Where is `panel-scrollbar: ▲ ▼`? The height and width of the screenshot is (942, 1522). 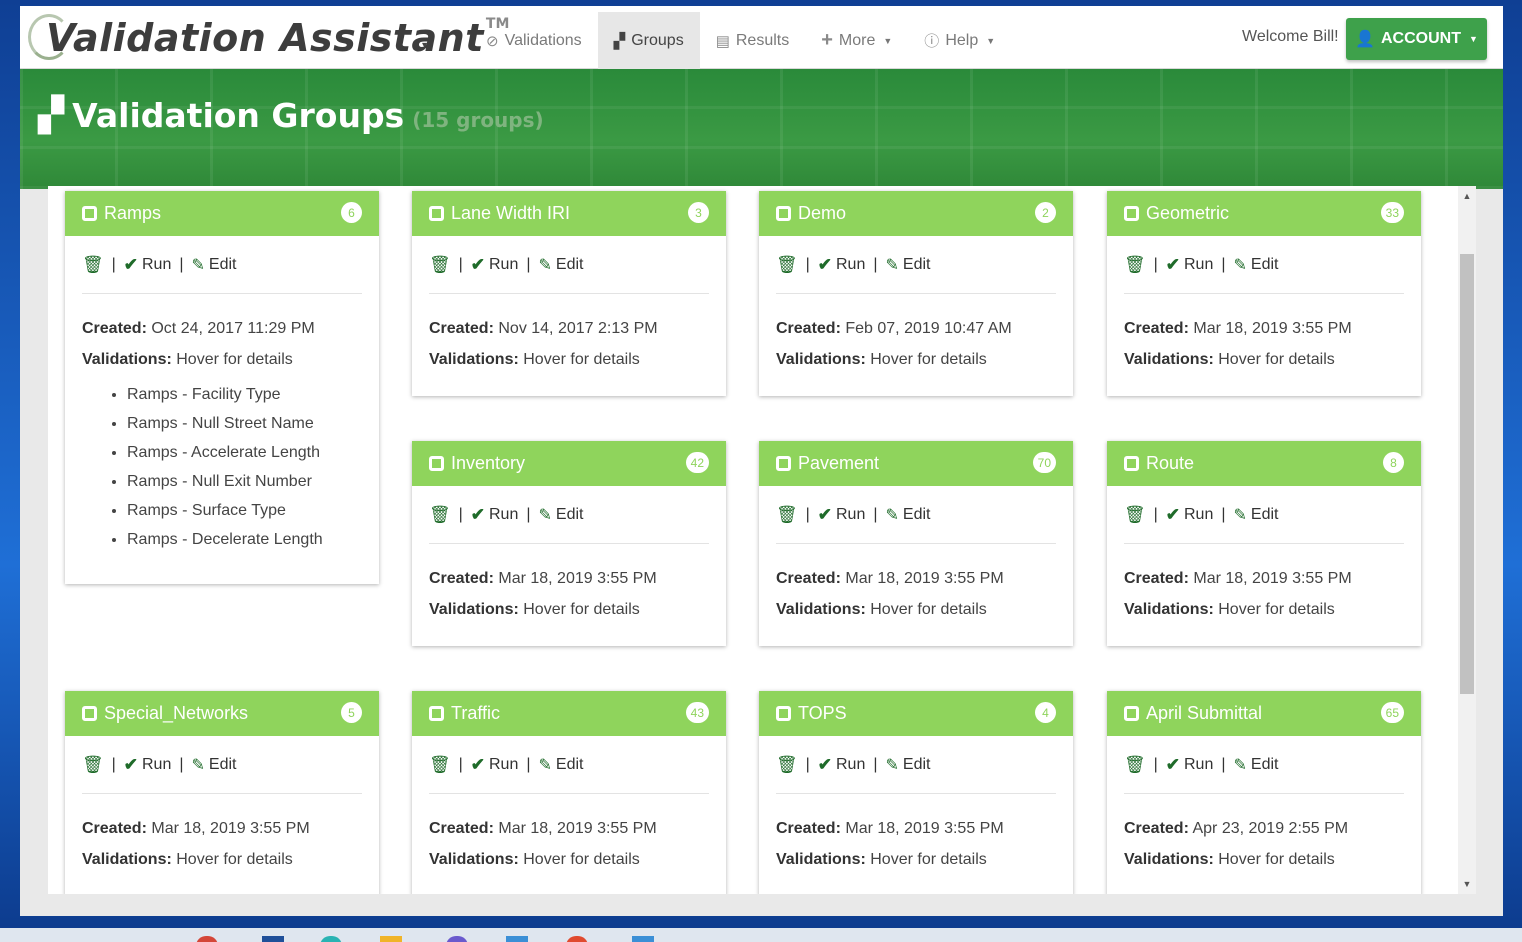
panel-scrollbar: ▲ ▼ is located at coordinates (1467, 540).